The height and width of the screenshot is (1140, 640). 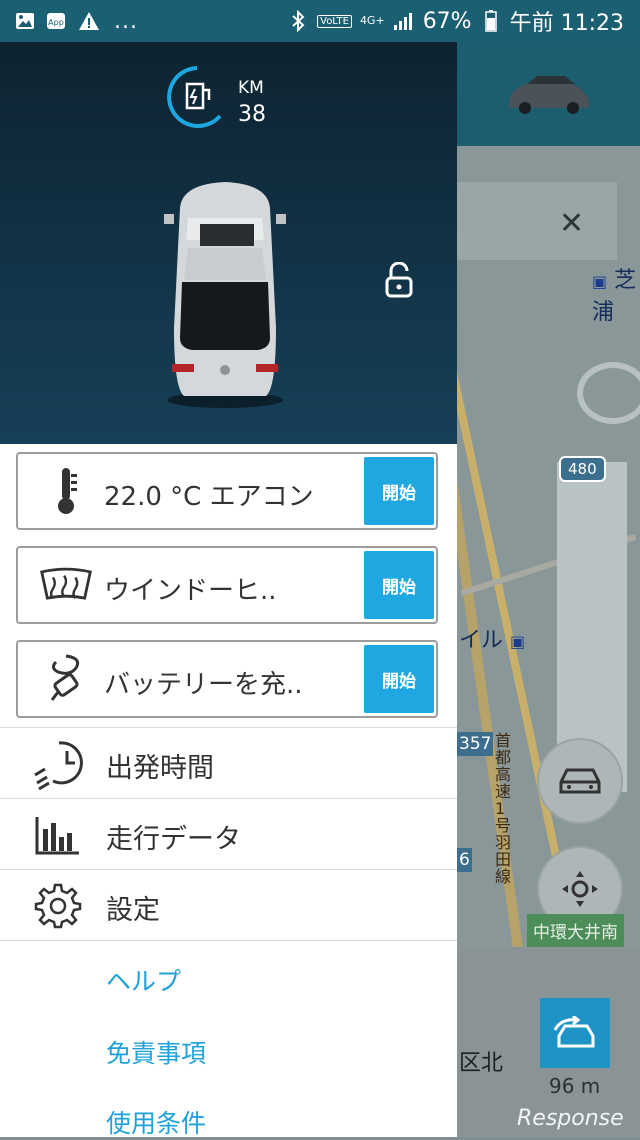 What do you see at coordinates (190, 591) in the screenshot?
I see `window-heating-label: ウインドーヒ..` at bounding box center [190, 591].